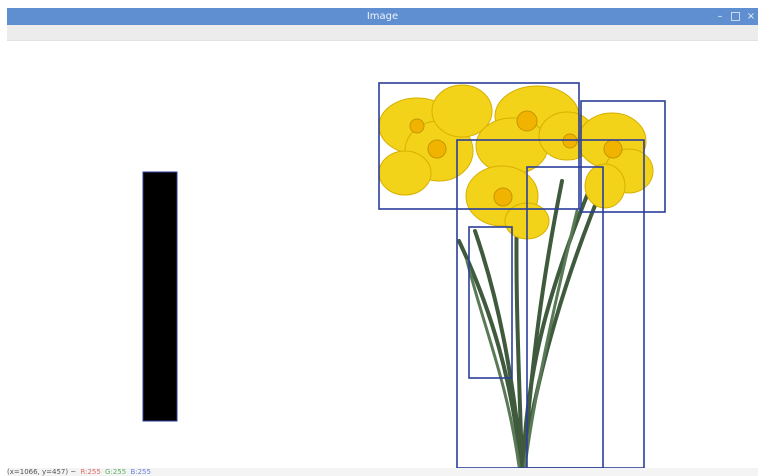 The height and width of the screenshot is (476, 758). What do you see at coordinates (140, 472) in the screenshot?
I see `pixel-b-value: B:255` at bounding box center [140, 472].